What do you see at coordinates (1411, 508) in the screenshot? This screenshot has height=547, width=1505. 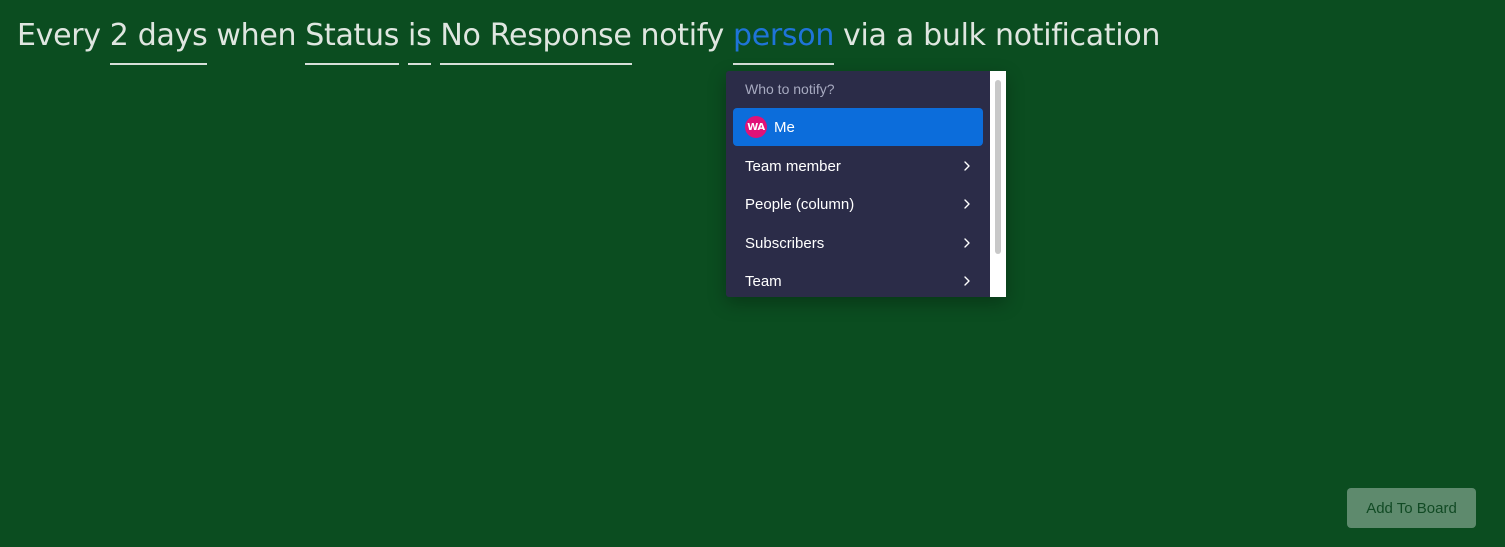 I see `add-to-board-button: Add To Board` at bounding box center [1411, 508].